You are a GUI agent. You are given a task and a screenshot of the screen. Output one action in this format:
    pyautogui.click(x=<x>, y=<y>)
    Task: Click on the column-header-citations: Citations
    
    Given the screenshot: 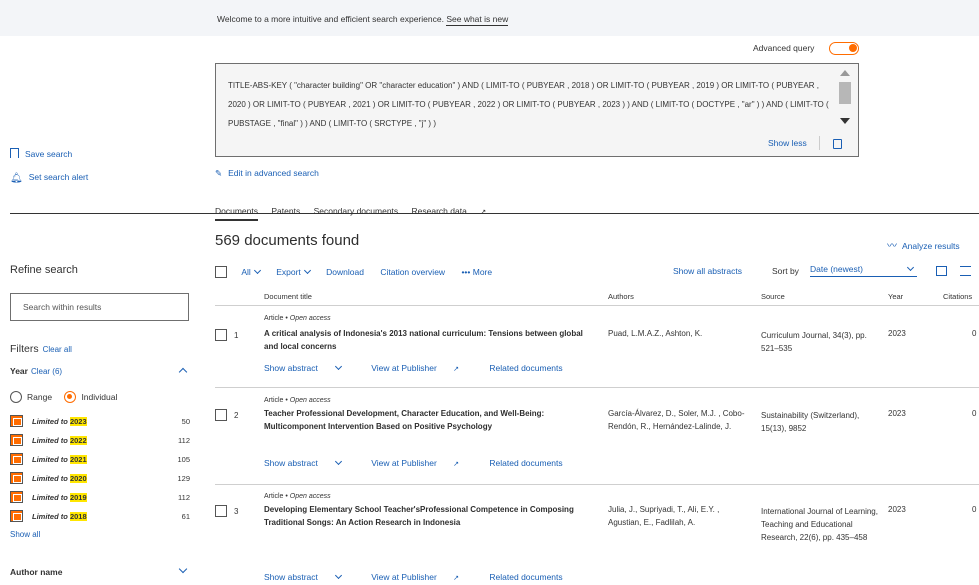 What is the action you would take?
    pyautogui.click(x=957, y=296)
    